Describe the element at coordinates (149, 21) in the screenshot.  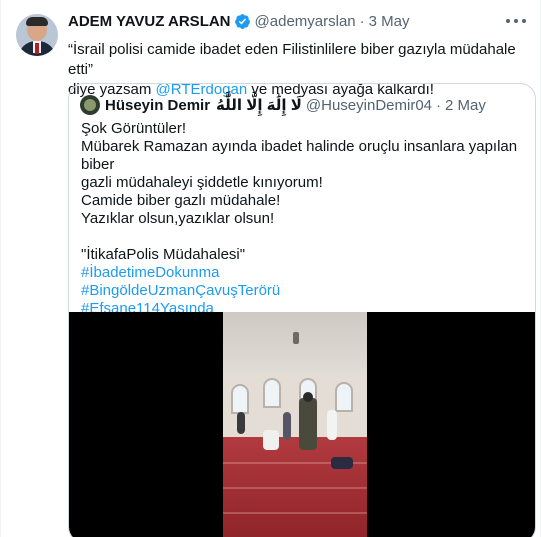
I see `author-name: ADEM YAVUZ ARSLAN` at that location.